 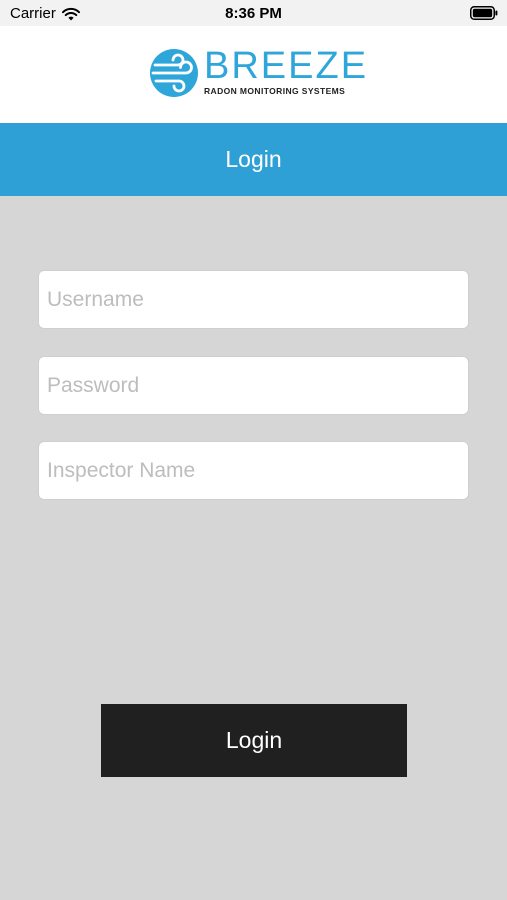 I want to click on brand-logo: BREEZE RADON MONITORING SYSTEMS, so click(x=259, y=72).